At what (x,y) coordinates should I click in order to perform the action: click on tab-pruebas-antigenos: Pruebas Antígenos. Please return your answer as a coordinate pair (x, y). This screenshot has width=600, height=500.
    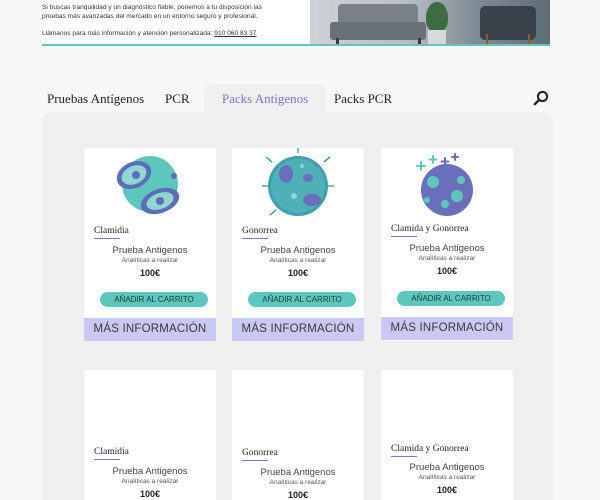
    Looking at the image, I should click on (95, 99).